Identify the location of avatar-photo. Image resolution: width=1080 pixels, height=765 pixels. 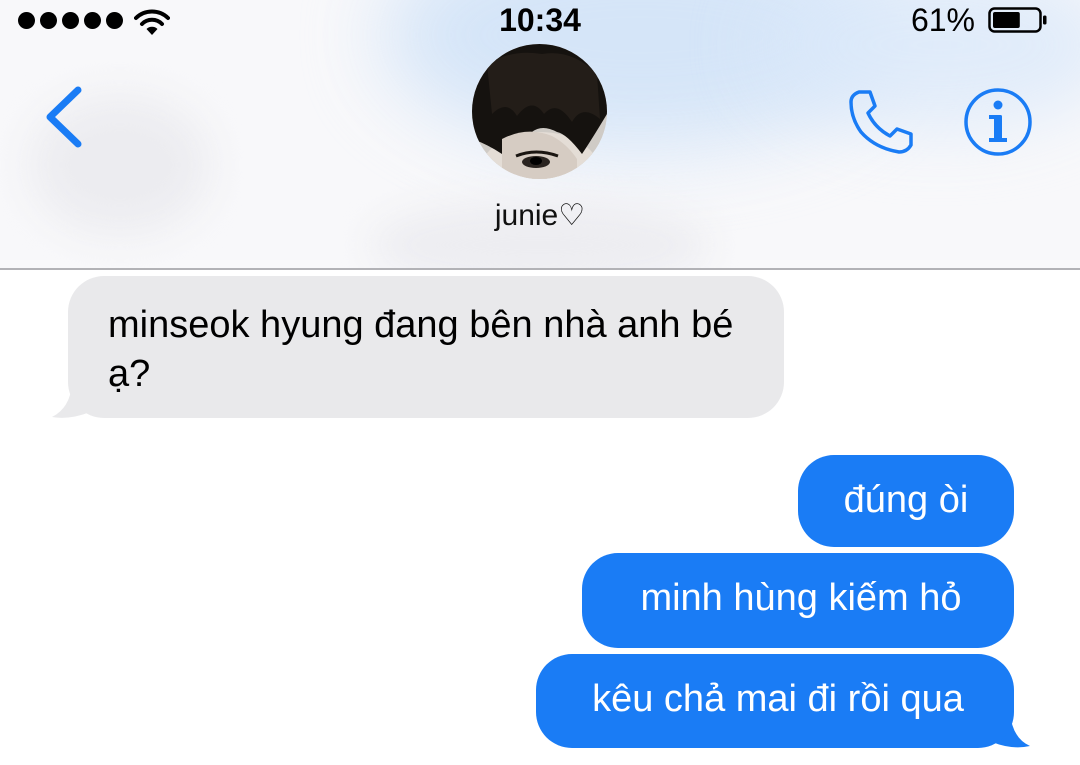
(539, 111).